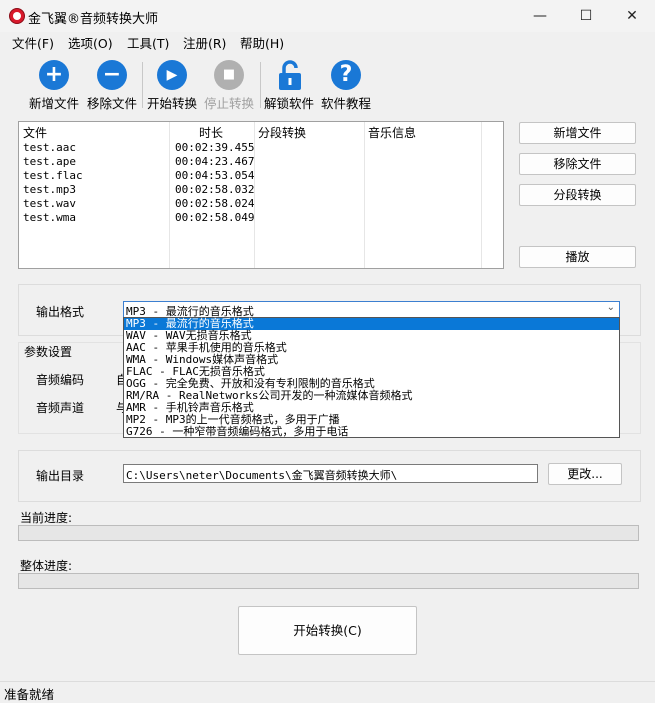 The width and height of the screenshot is (655, 703). I want to click on audio-channel-label: 音频声道, so click(60, 408).